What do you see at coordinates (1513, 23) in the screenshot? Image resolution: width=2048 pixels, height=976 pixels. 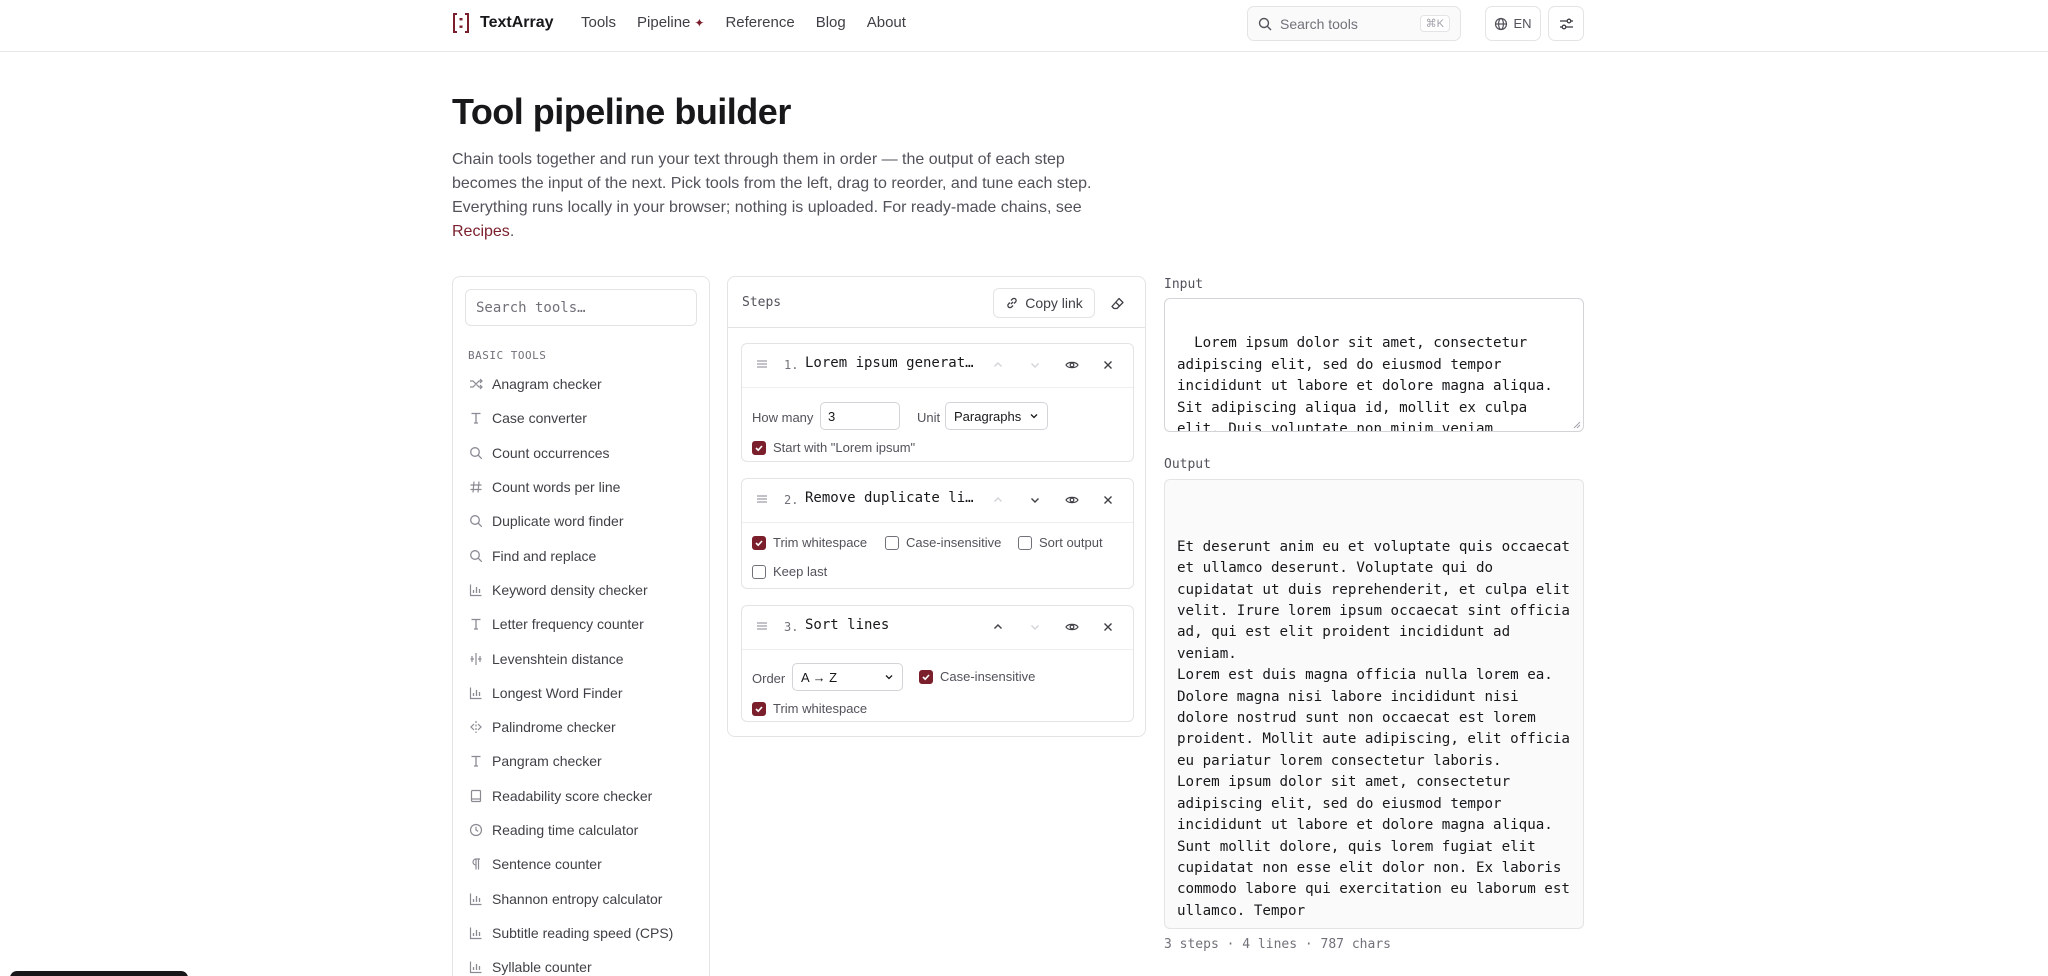 I see `language-button: EN` at bounding box center [1513, 23].